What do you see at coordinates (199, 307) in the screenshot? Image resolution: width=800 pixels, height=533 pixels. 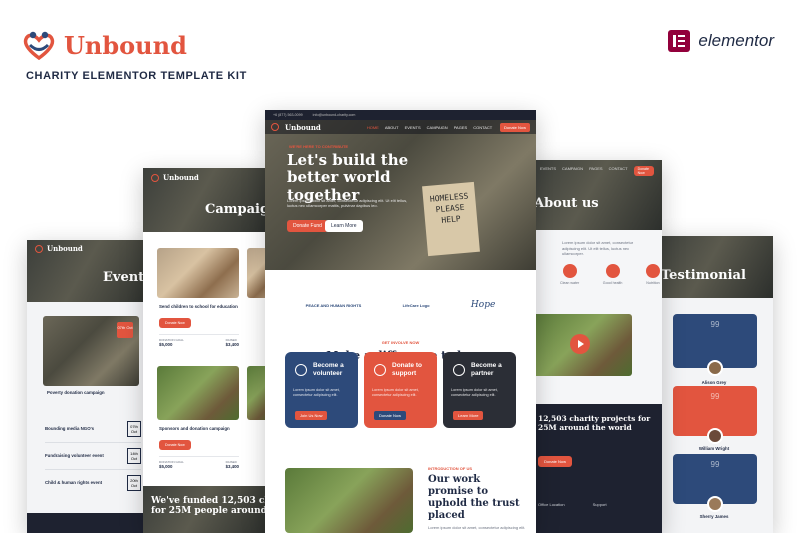 I see `campaign-item-title: Send children to school for education` at bounding box center [199, 307].